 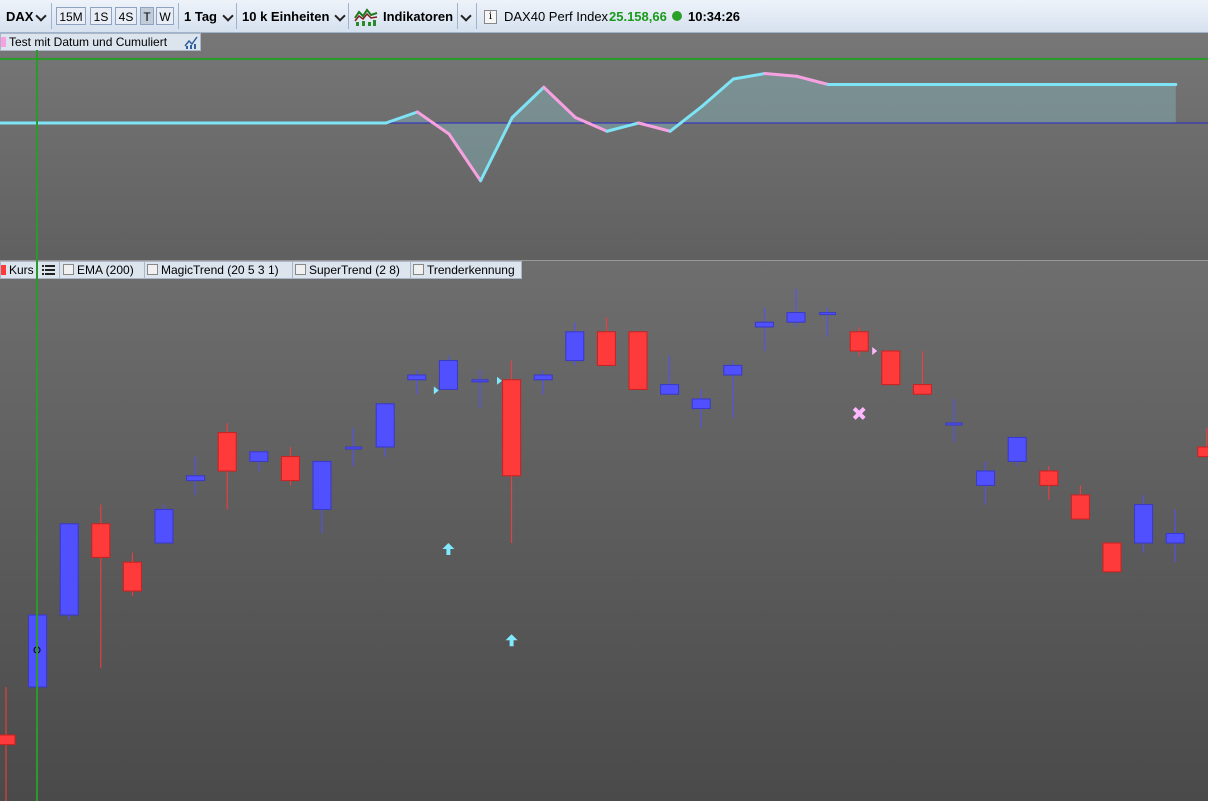 I want to click on interval-1s-button: 1S, so click(x=101, y=16).